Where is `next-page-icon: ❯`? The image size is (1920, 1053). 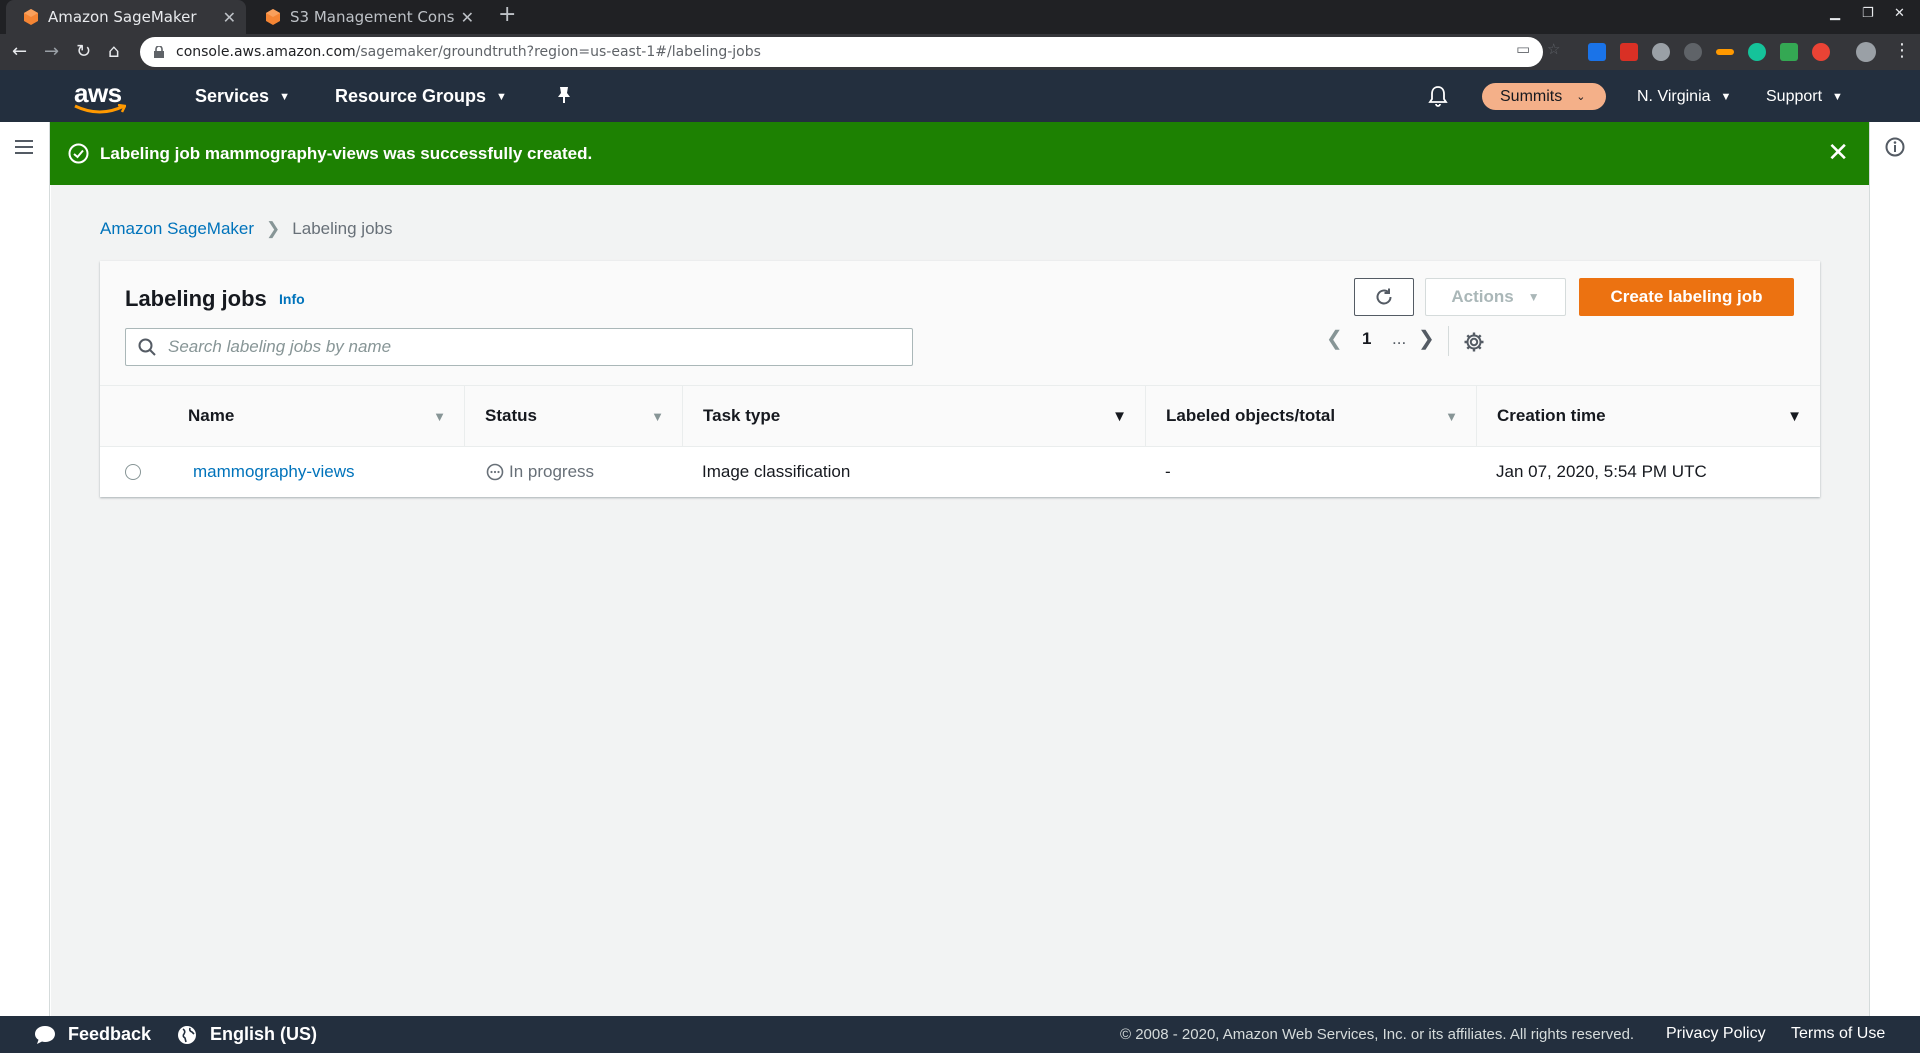
next-page-icon: ❯ is located at coordinates (1426, 338).